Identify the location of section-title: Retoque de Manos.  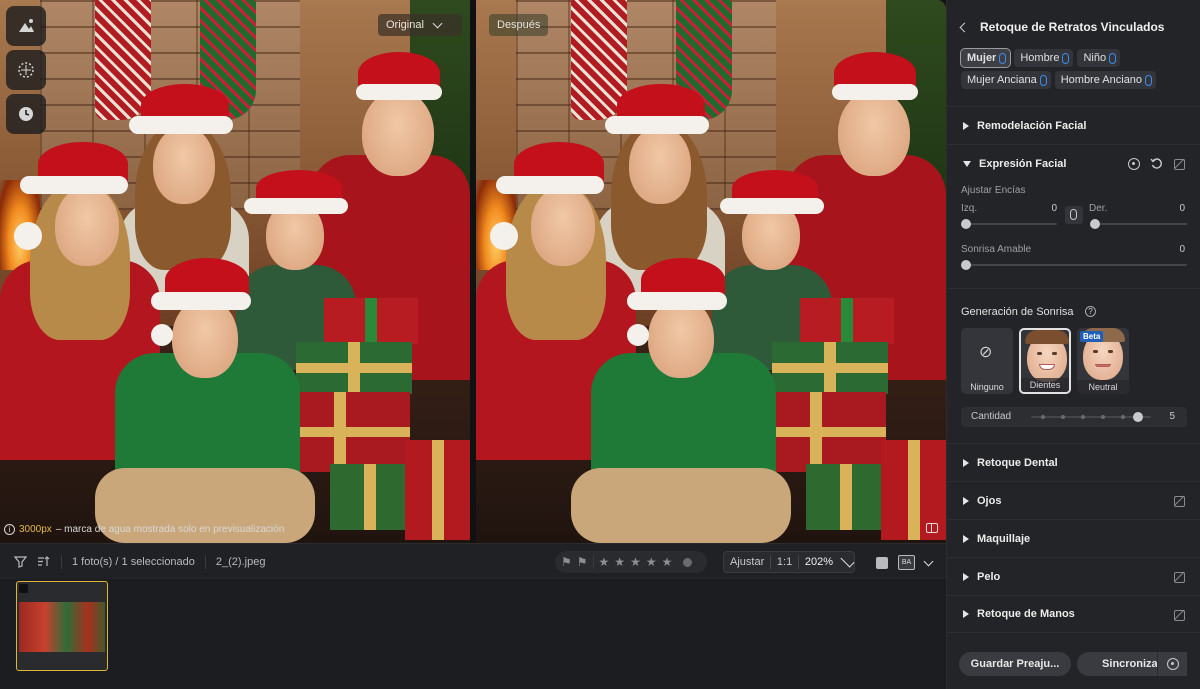
(1026, 614).